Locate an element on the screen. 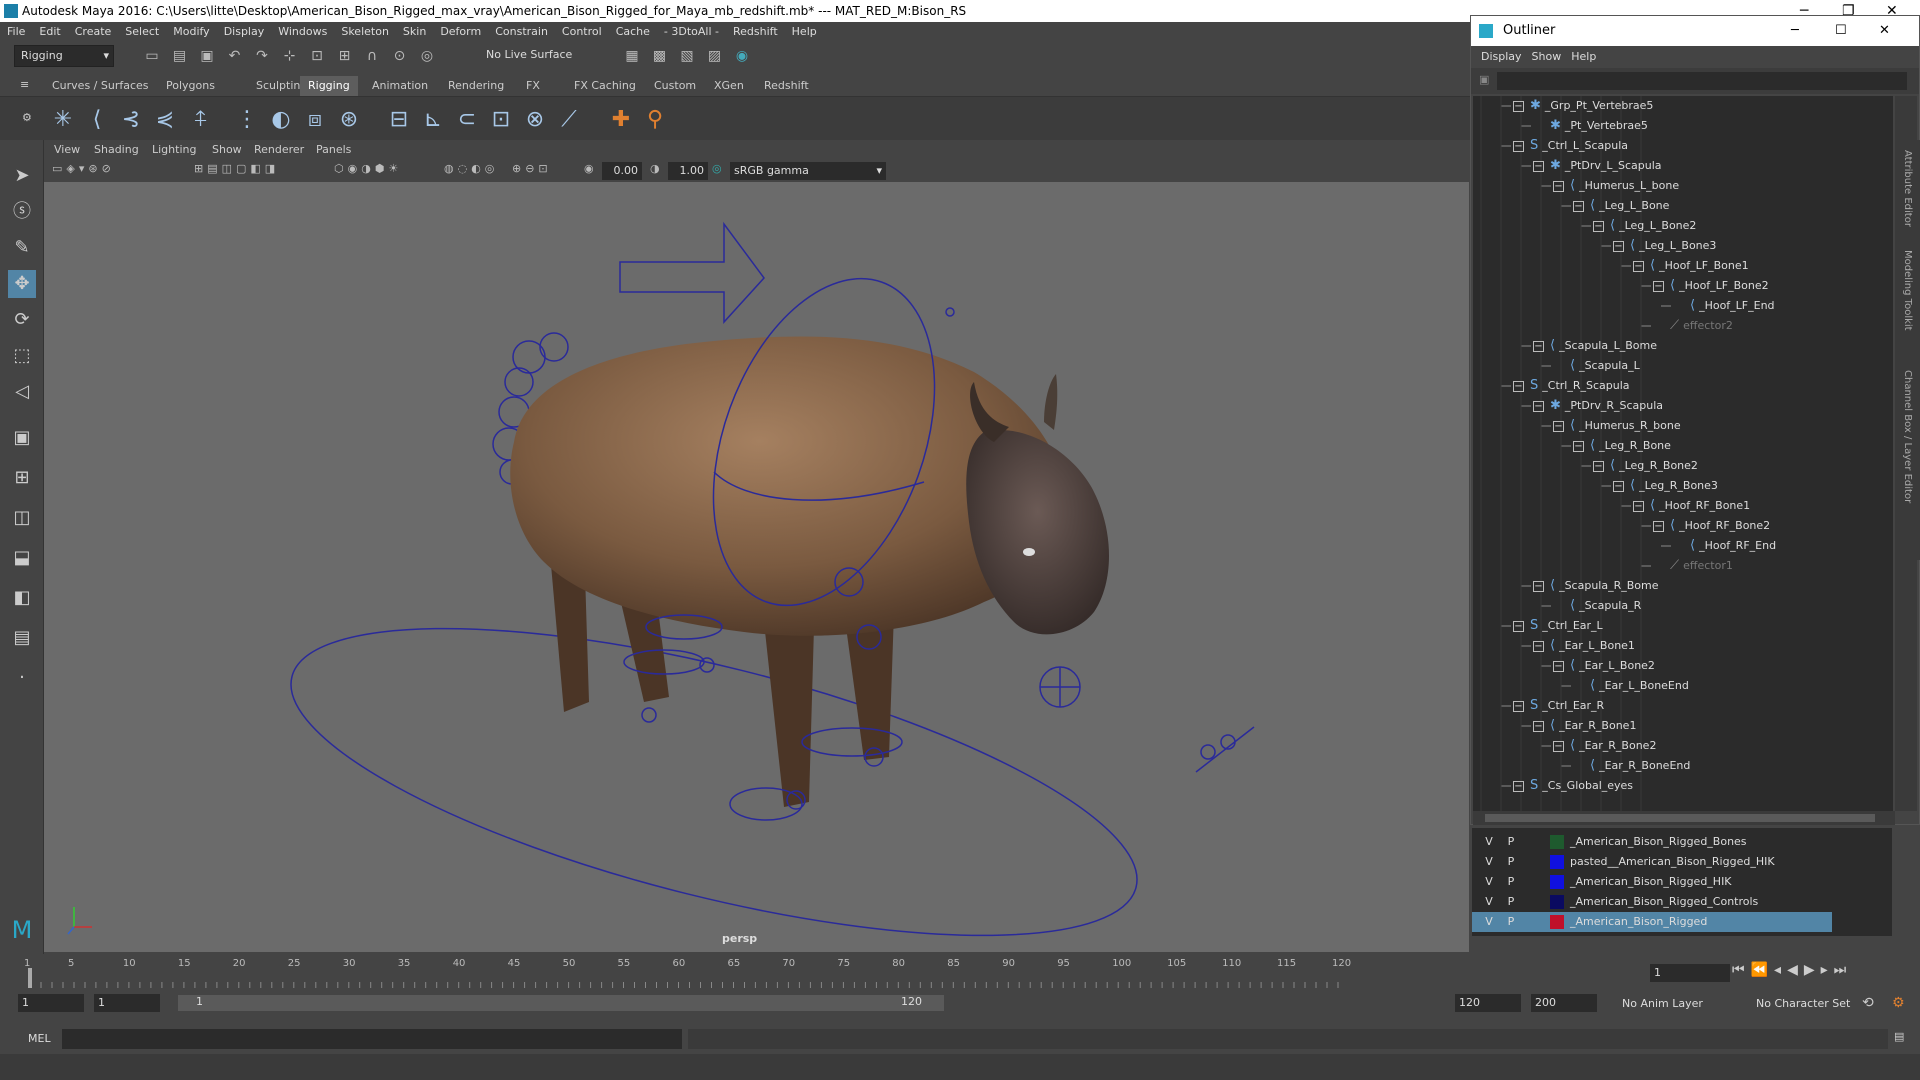 This screenshot has width=1920, height=1080. close-icon: ✕ is located at coordinates (1884, 31).